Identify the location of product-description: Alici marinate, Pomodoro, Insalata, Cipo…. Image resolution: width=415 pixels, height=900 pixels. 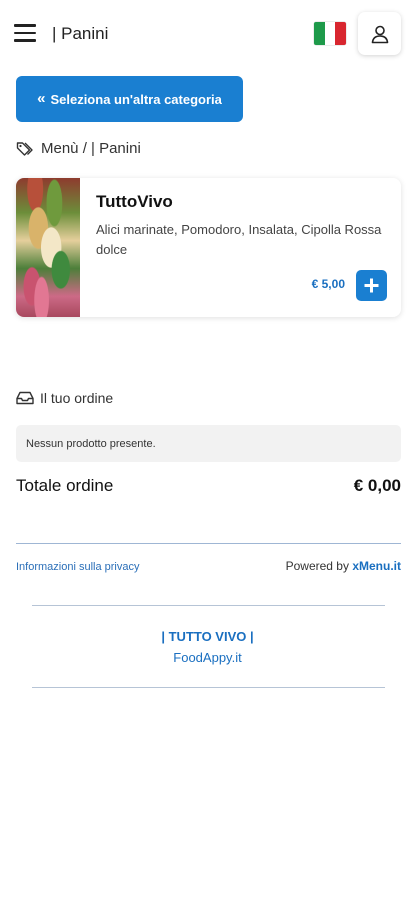
(239, 239).